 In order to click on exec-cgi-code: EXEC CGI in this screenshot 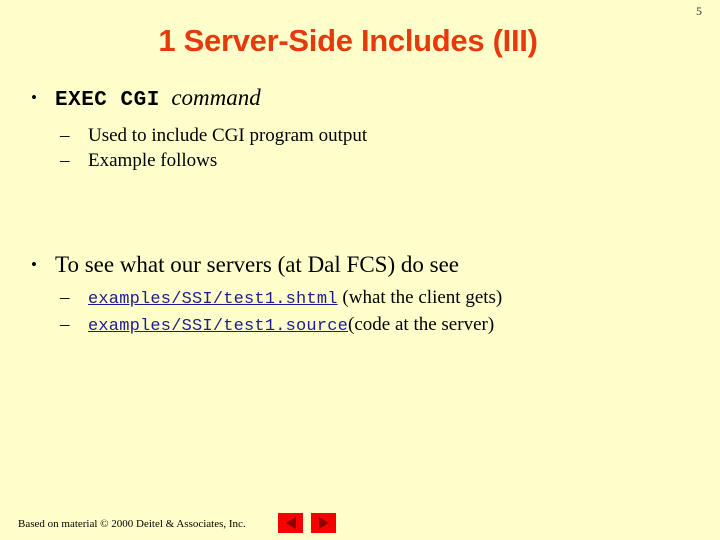, I will do `click(107, 100)`.